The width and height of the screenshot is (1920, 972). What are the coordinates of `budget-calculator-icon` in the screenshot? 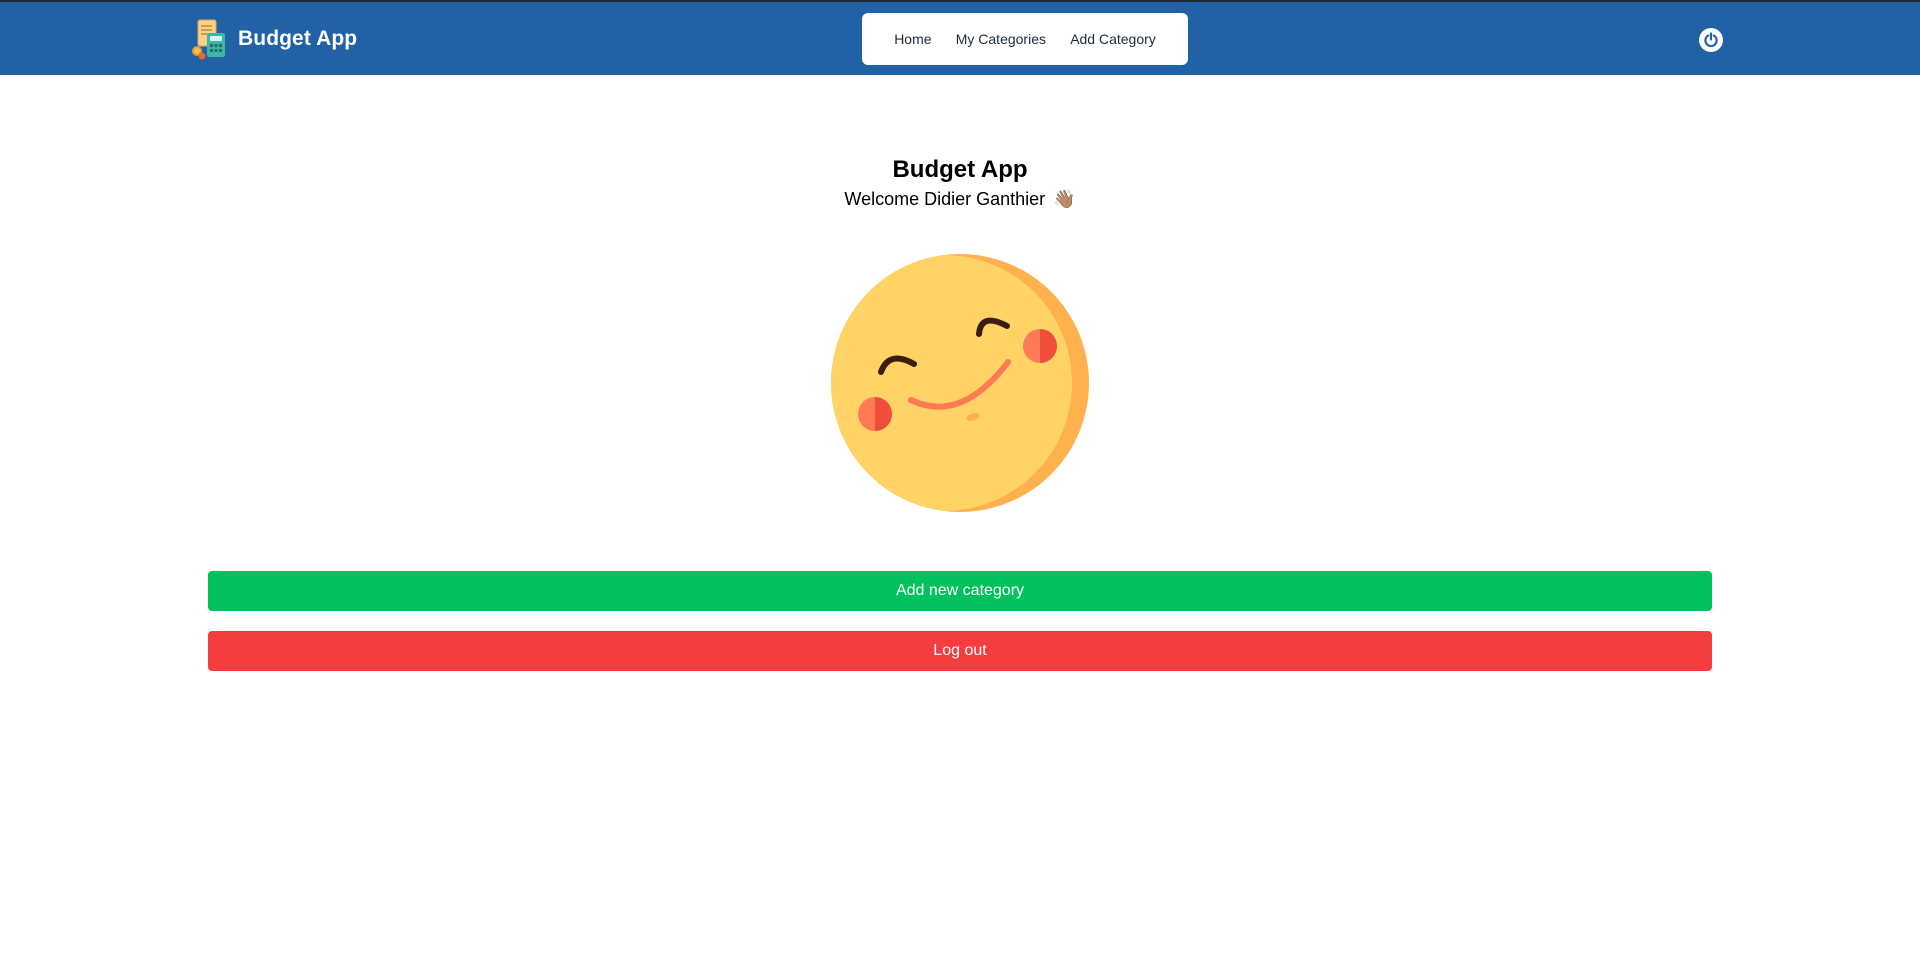 It's located at (208, 39).